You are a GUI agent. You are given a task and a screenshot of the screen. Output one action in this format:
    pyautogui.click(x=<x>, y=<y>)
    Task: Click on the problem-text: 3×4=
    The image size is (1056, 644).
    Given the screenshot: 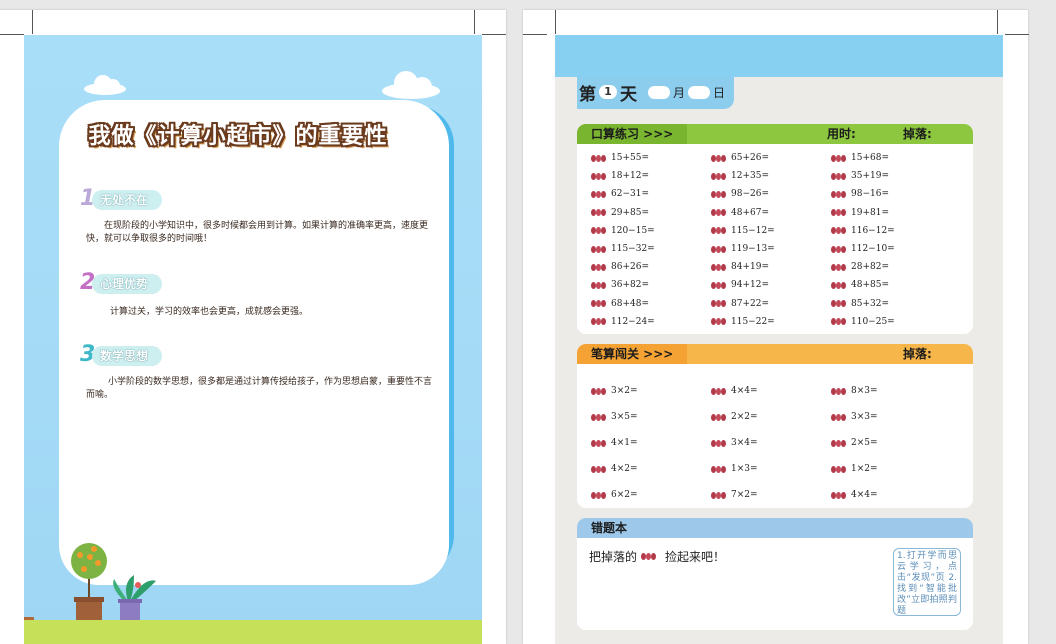 What is the action you would take?
    pyautogui.click(x=744, y=443)
    